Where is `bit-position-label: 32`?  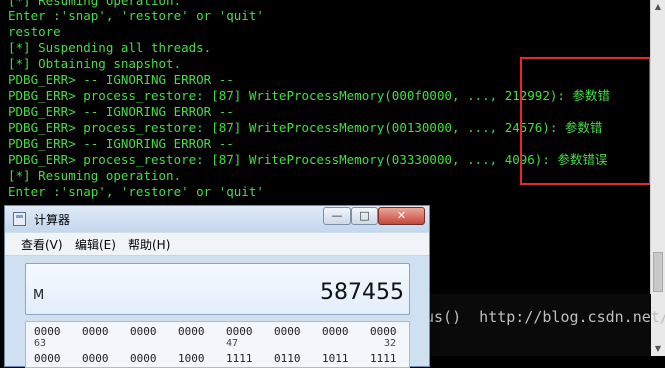
bit-position-label: 32 is located at coordinates (390, 343).